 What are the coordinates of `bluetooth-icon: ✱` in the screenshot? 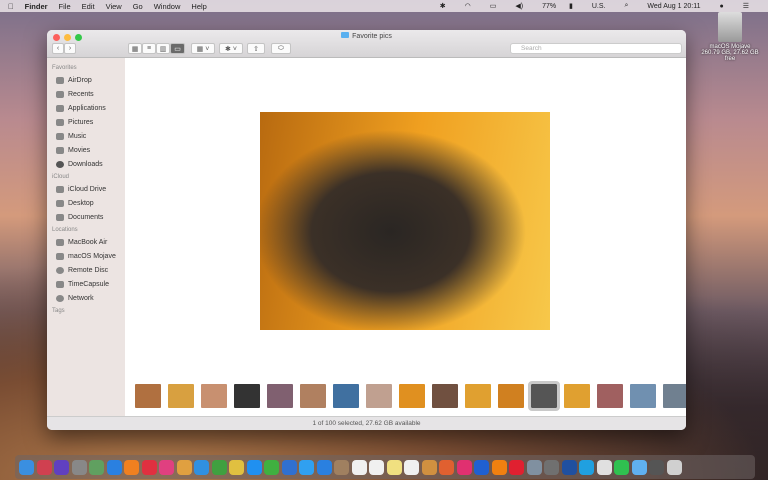 It's located at (443, 6).